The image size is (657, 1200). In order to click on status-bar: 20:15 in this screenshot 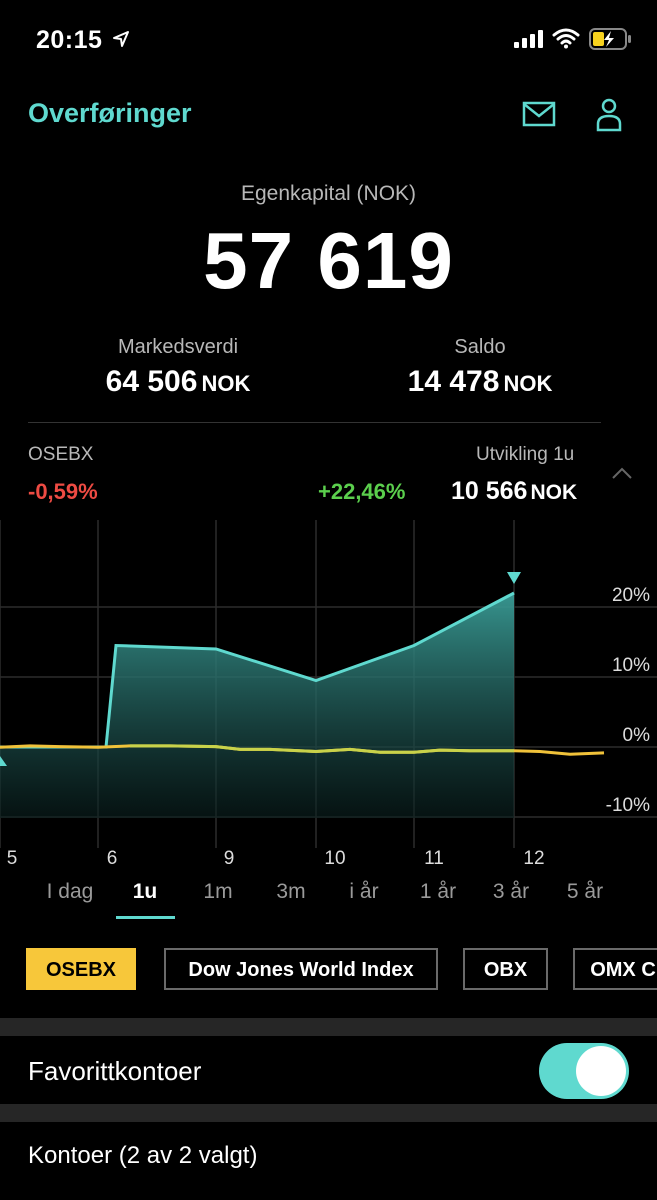, I will do `click(328, 40)`.